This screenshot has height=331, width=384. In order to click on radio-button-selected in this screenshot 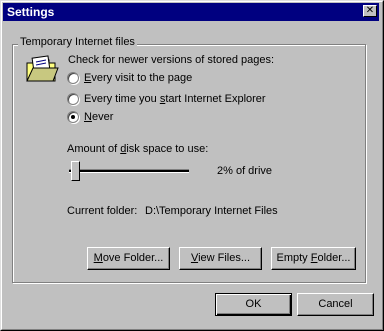, I will do `click(73, 117)`.